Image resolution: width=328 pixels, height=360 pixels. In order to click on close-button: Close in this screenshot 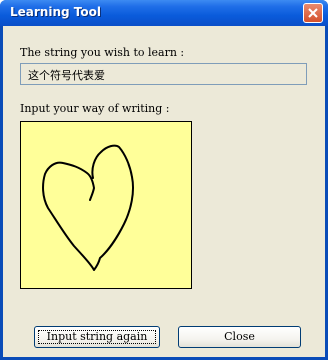, I will do `click(239, 337)`.